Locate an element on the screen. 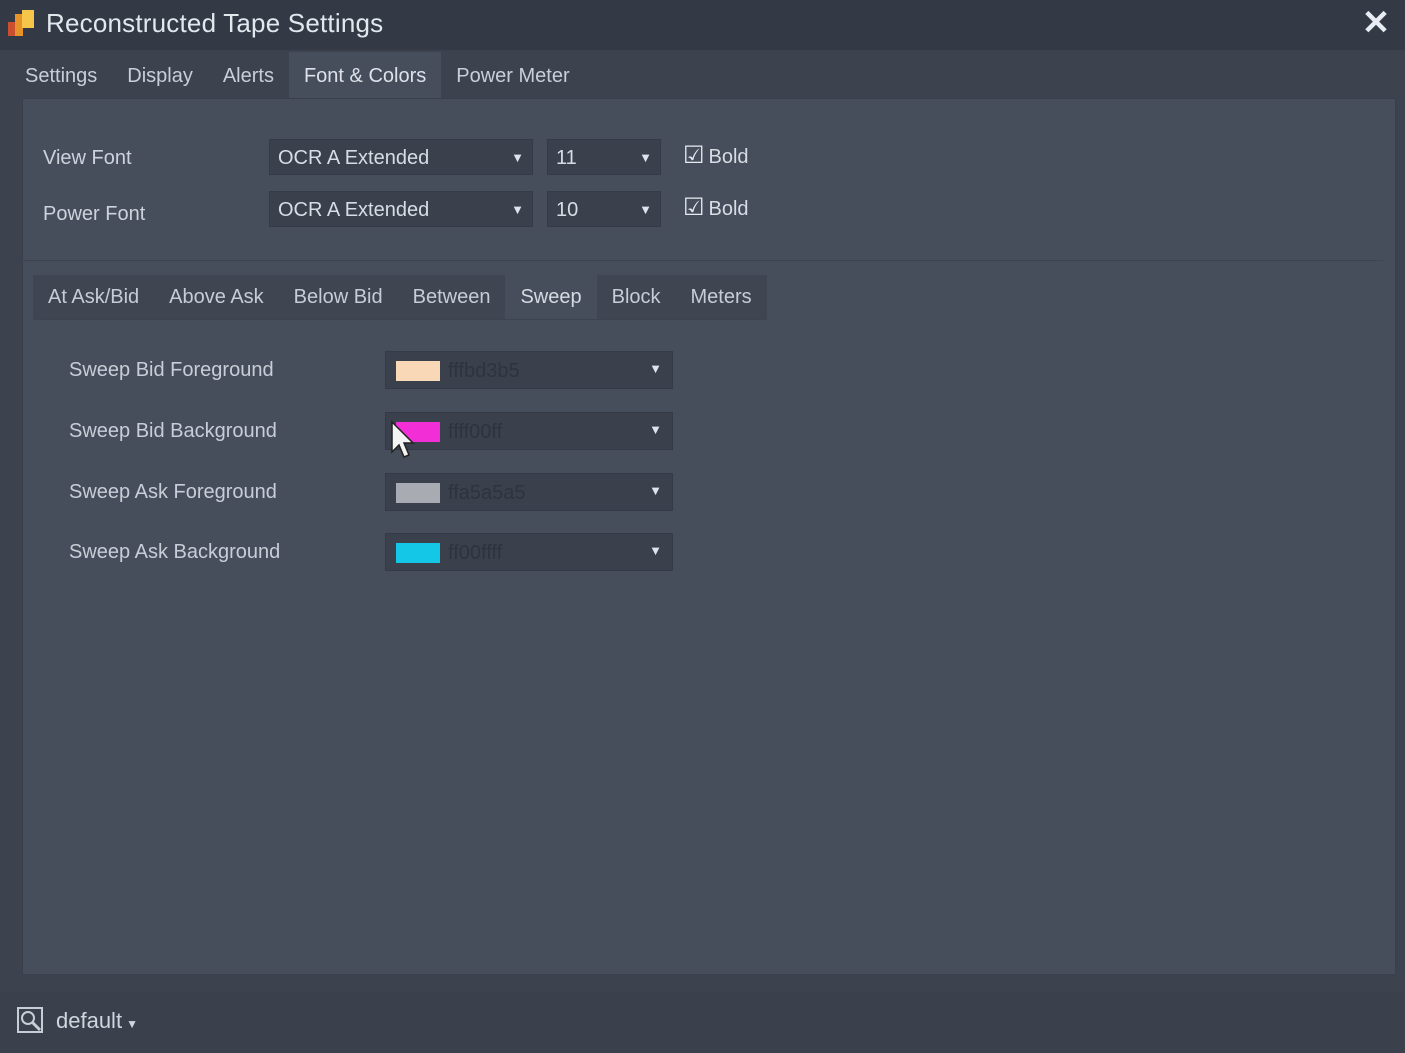 The height and width of the screenshot is (1053, 1405). power-font-row: Power Font OCR A Extended ▼ 10 ▼ ☑ Bold is located at coordinates (473, 211).